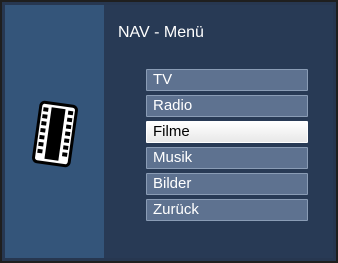 This screenshot has height=263, width=338. I want to click on film-strip-icon, so click(55, 134).